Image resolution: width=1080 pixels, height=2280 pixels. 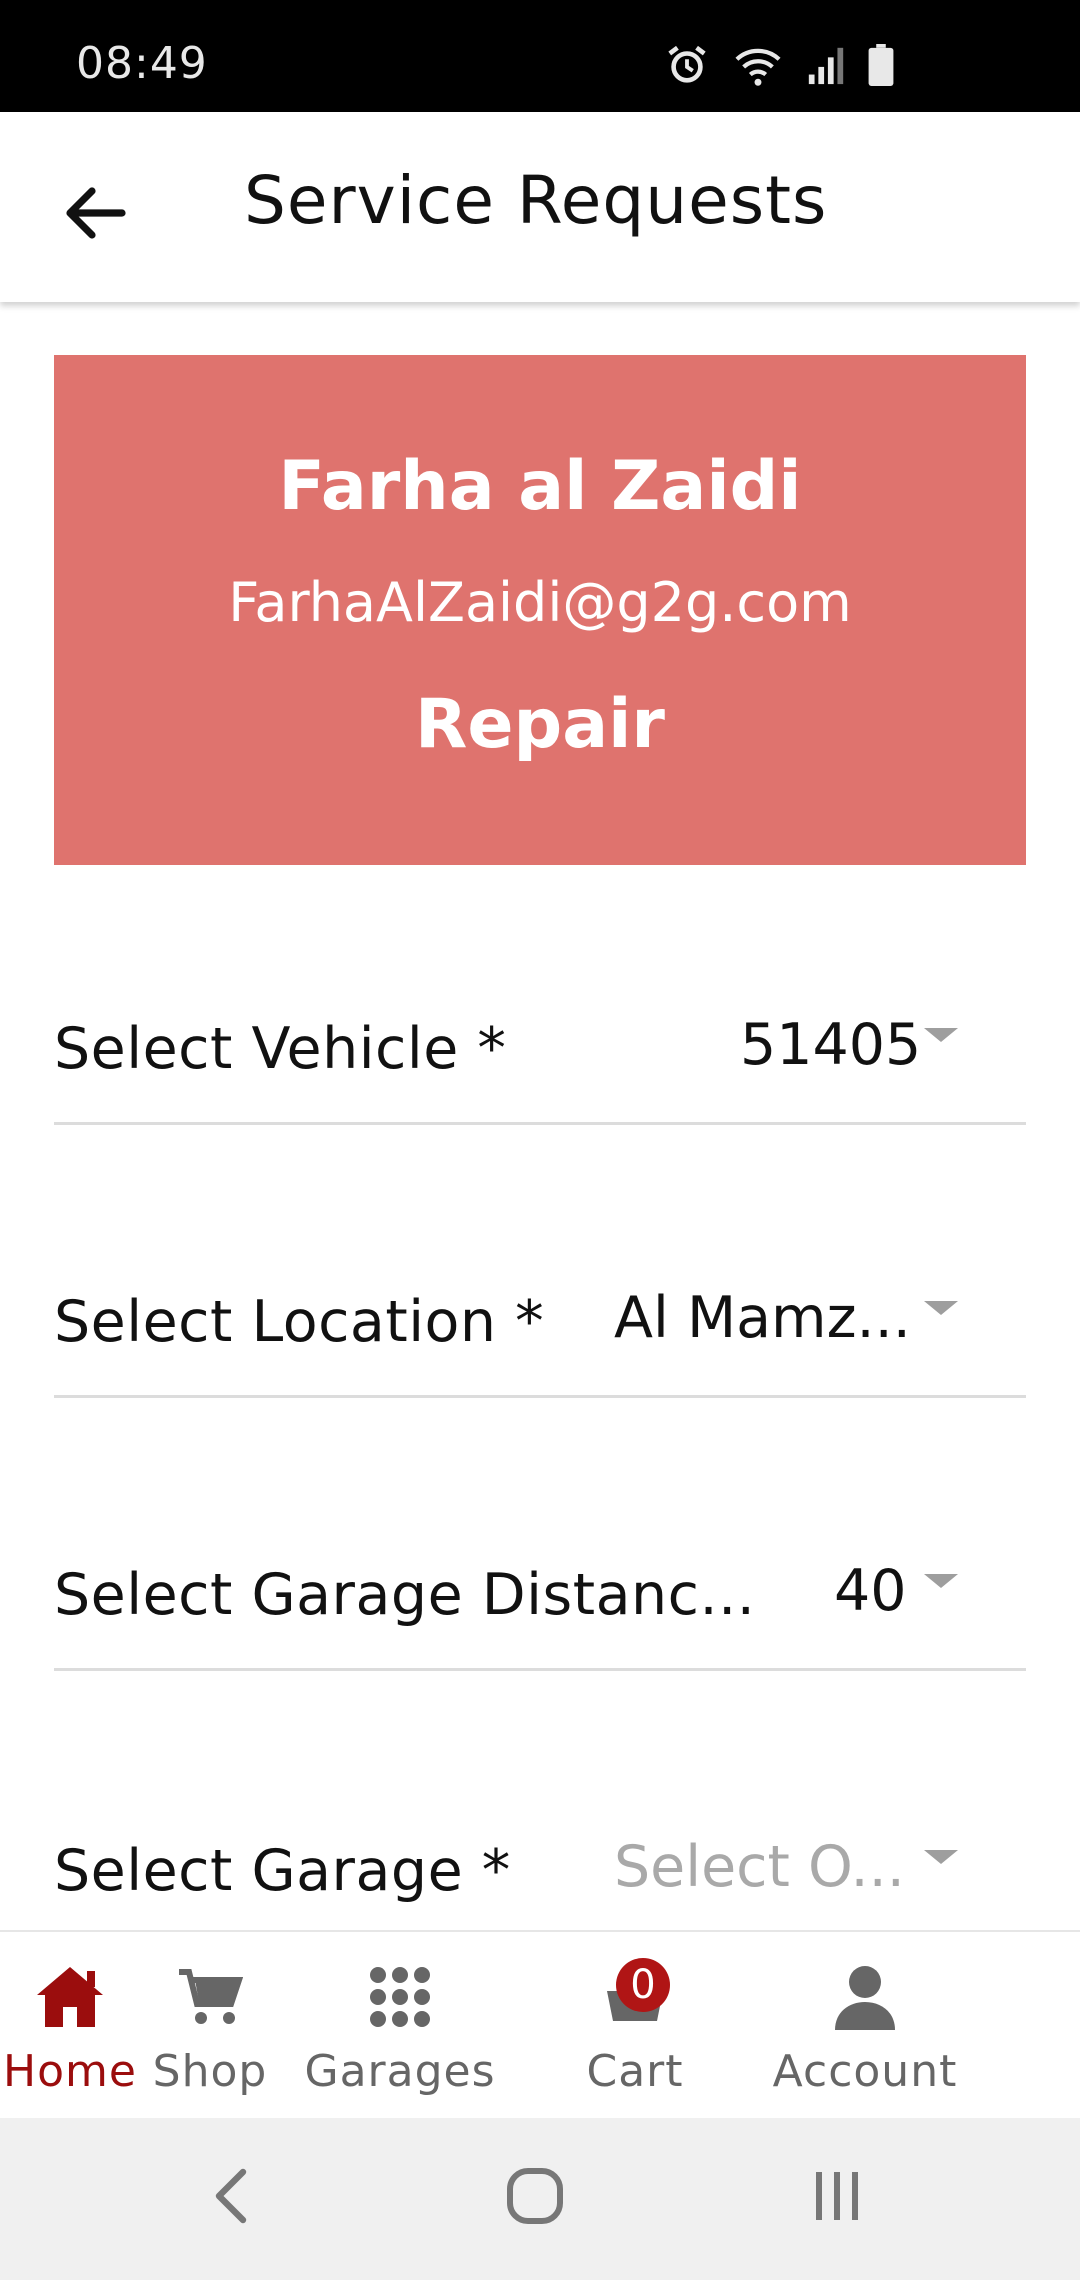 I want to click on shopping-cart-icon, so click(x=210, y=1997).